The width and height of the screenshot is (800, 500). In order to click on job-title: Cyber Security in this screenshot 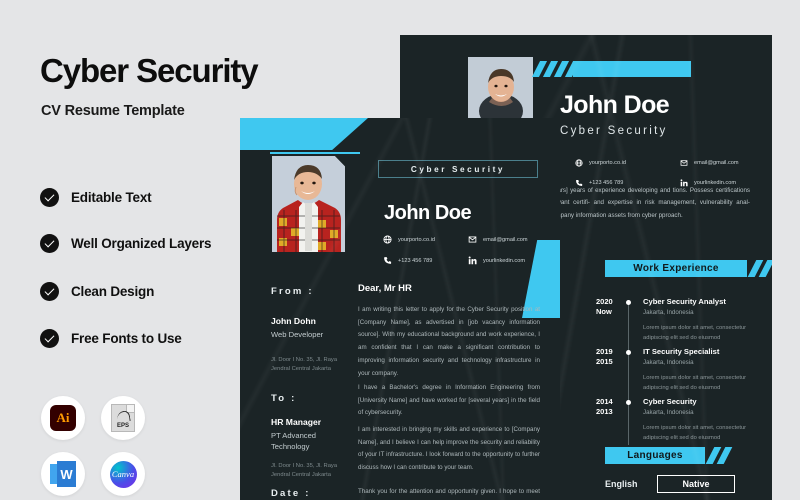, I will do `click(670, 401)`.